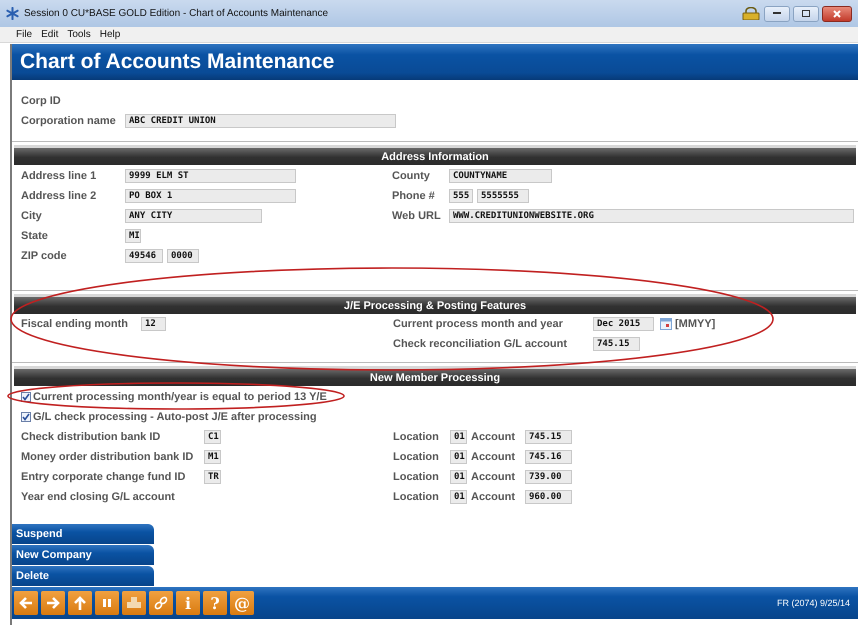  I want to click on input-field: 555, so click(461, 196).